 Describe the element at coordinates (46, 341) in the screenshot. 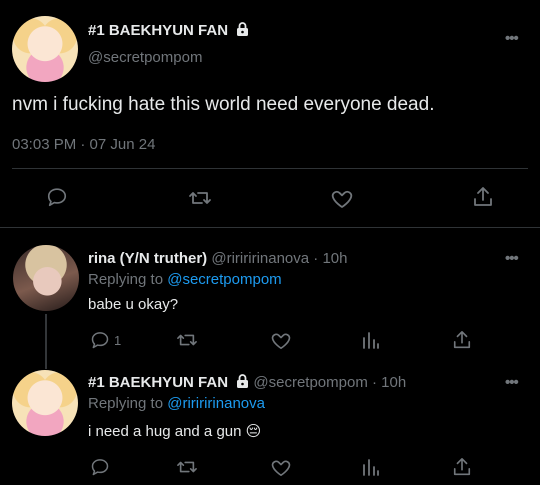

I see `thread-line` at that location.